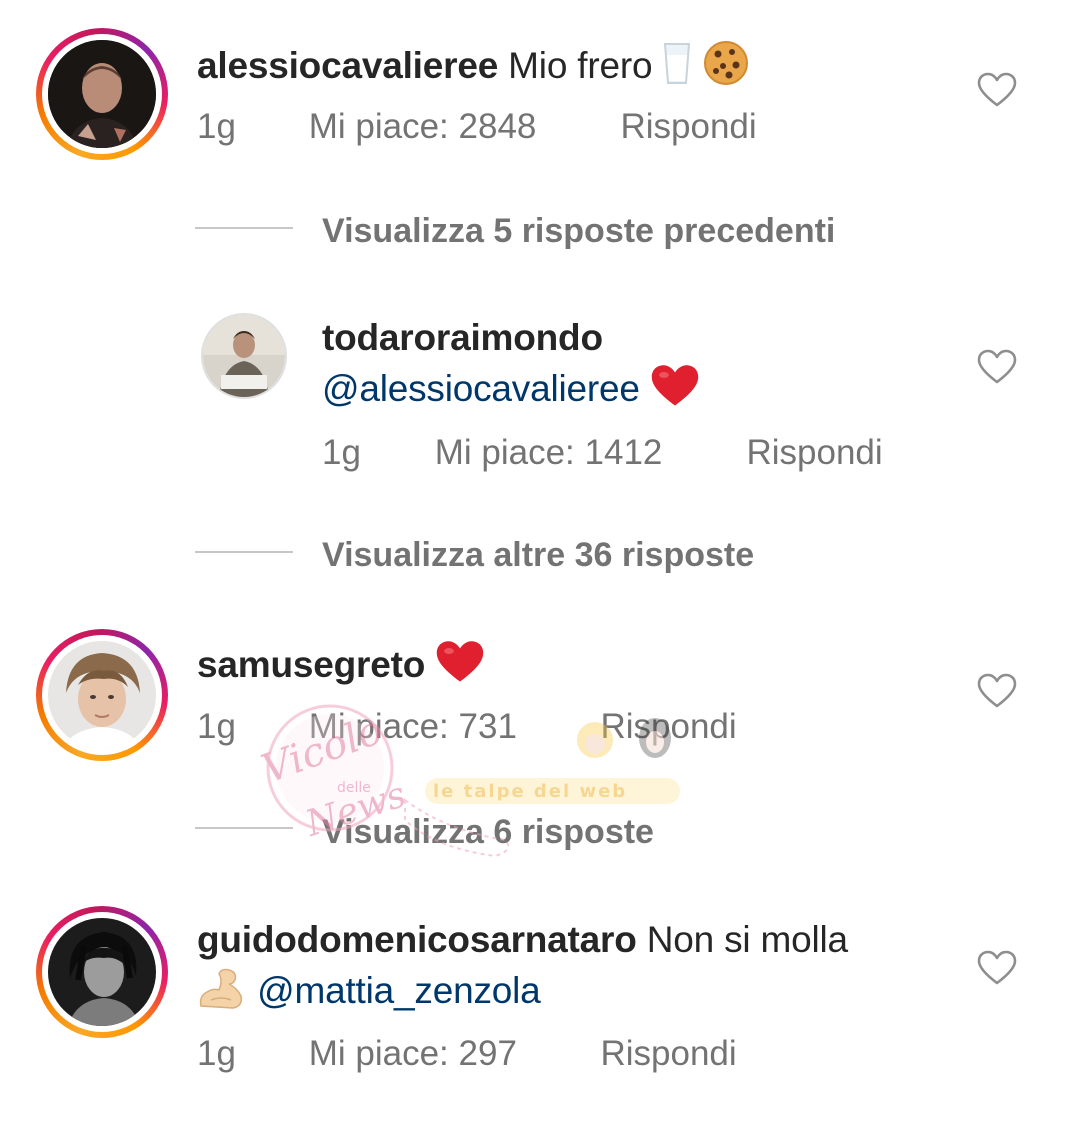 This screenshot has width=1080, height=1138. I want to click on watermark-small-text: delle, so click(354, 788).